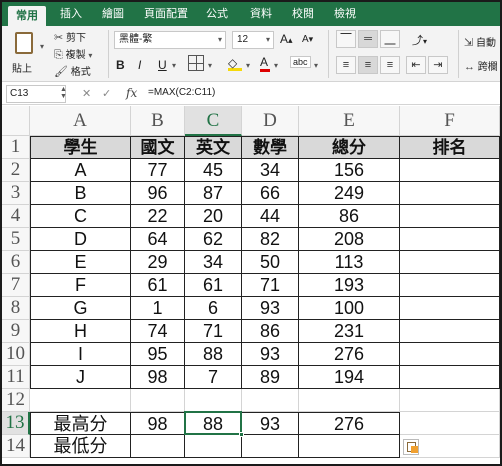  I want to click on decrease-indent-button: ⇤, so click(416, 65).